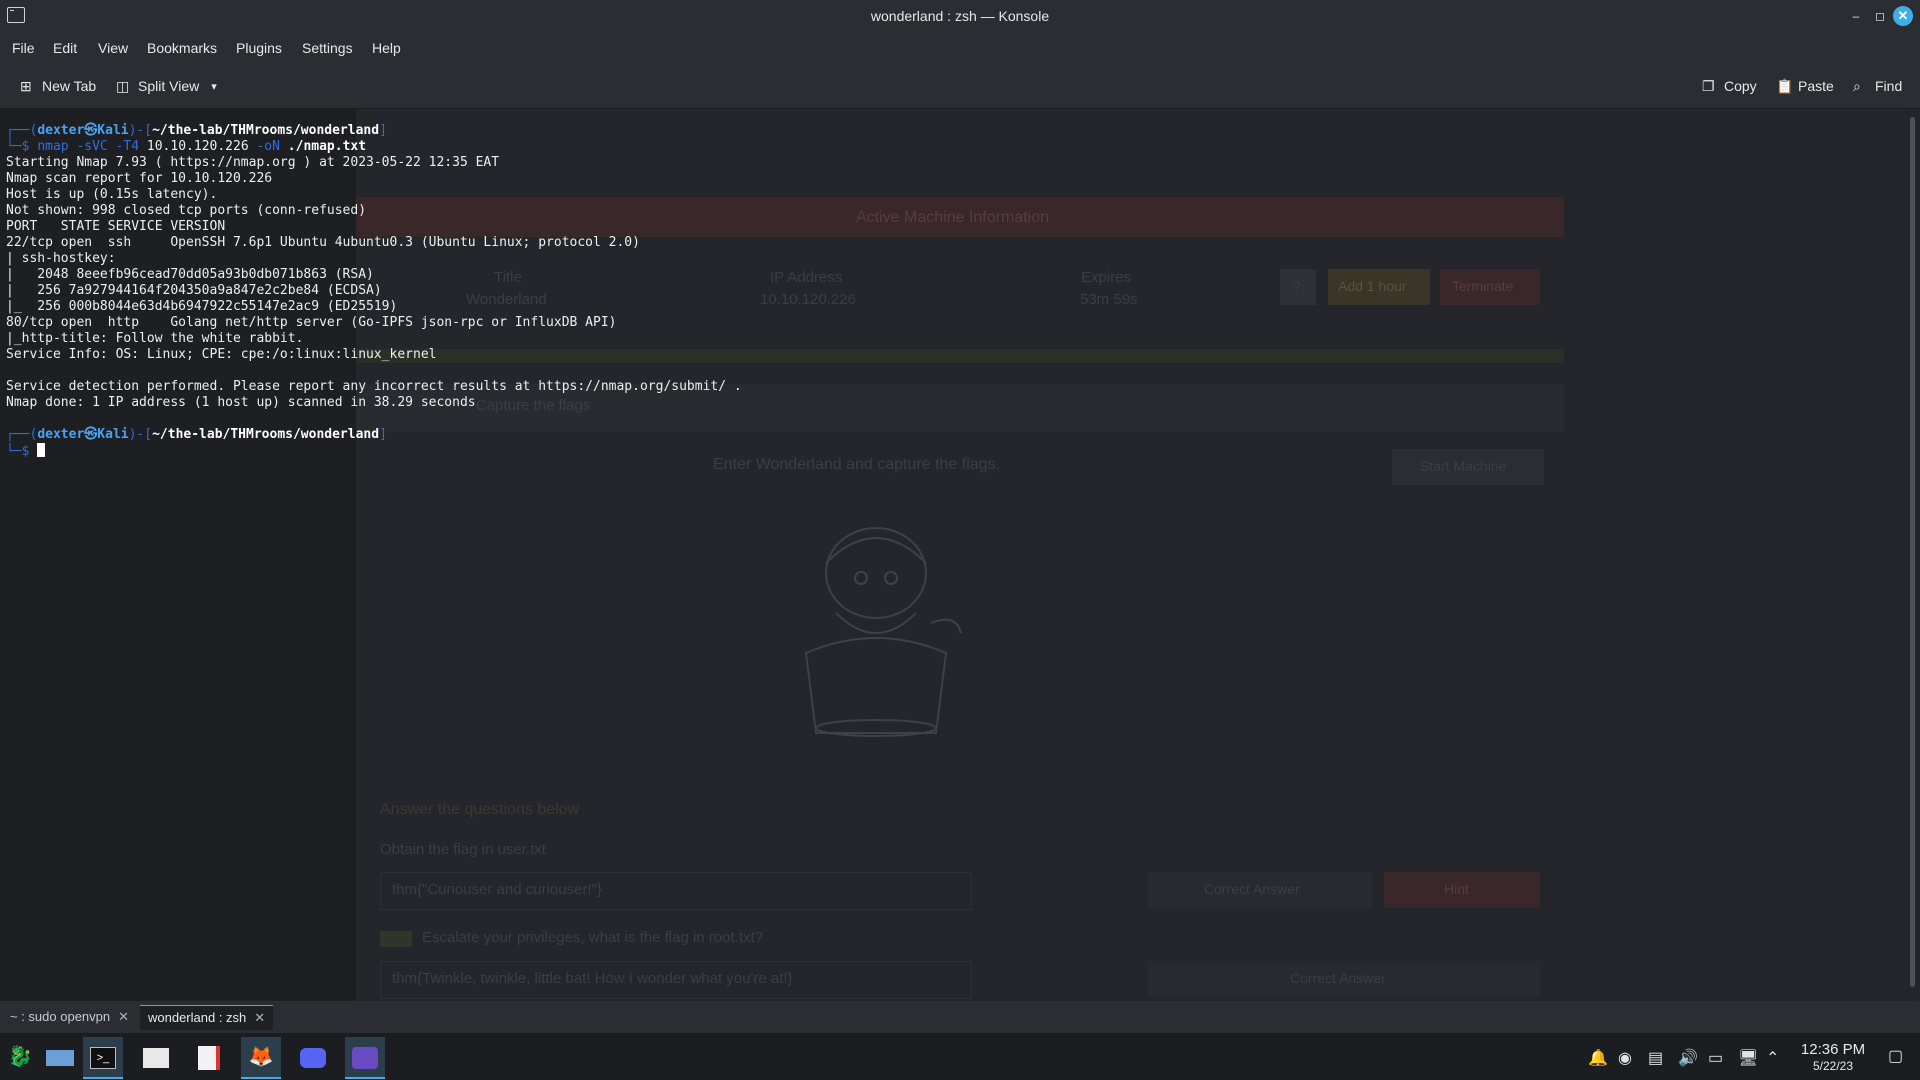  What do you see at coordinates (169, 86) in the screenshot?
I see `split-view-label: Split View` at bounding box center [169, 86].